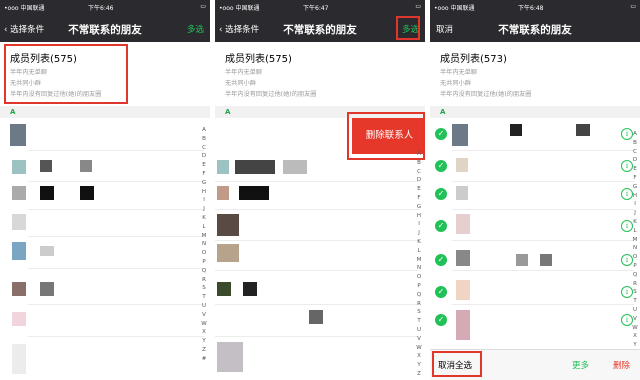 Image resolution: width=640 pixels, height=380 pixels. What do you see at coordinates (621, 365) in the screenshot?
I see `delete-button: 删除` at bounding box center [621, 365].